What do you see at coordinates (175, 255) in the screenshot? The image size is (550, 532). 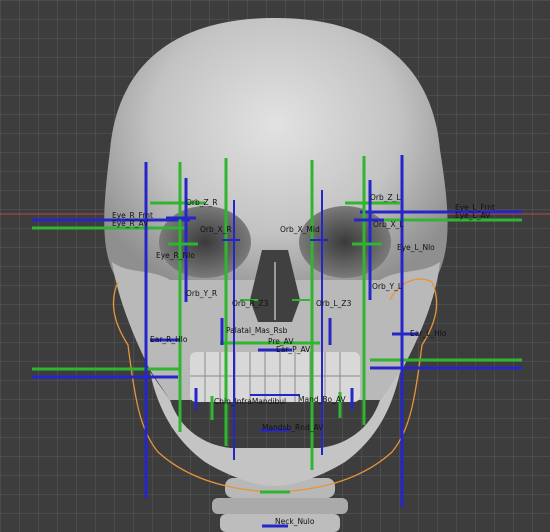 I see `label-eye-r-nlo: Eye_R_Nlo` at bounding box center [175, 255].